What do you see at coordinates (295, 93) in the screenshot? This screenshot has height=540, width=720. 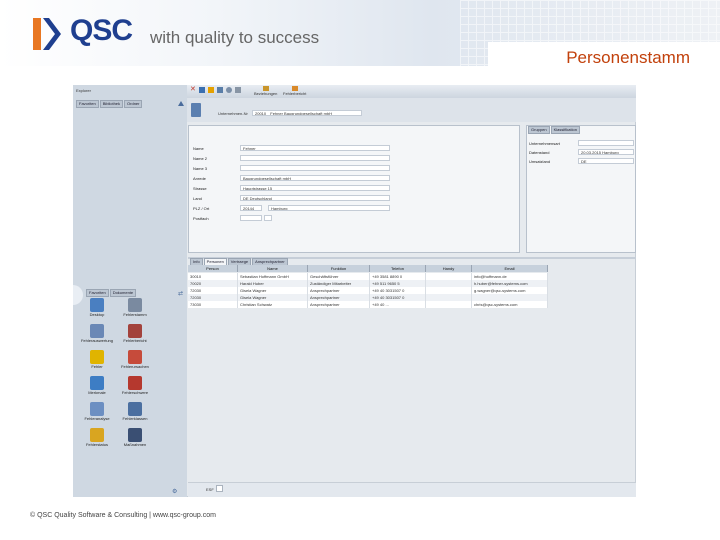 I see `error-report-label: Fehlerbericht` at bounding box center [295, 93].